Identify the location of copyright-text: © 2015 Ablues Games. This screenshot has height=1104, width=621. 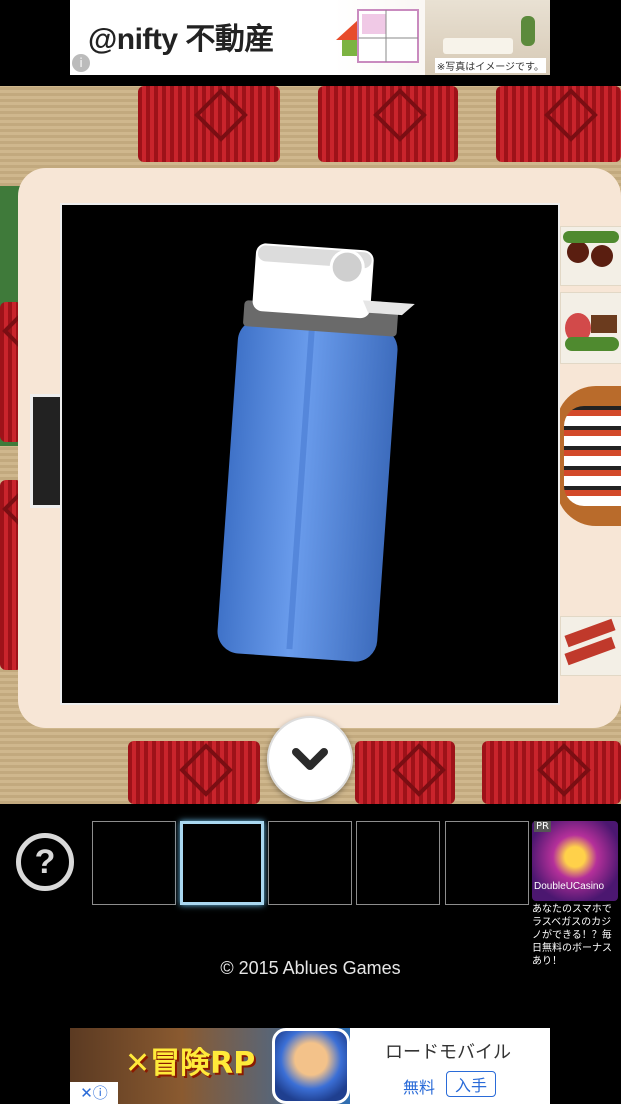
(310, 968).